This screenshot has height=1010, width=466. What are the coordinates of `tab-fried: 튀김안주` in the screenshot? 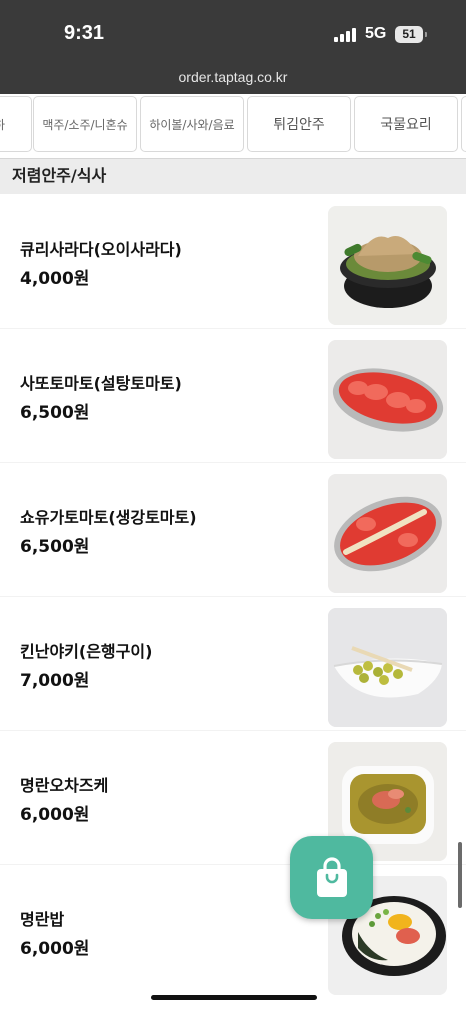 It's located at (299, 124).